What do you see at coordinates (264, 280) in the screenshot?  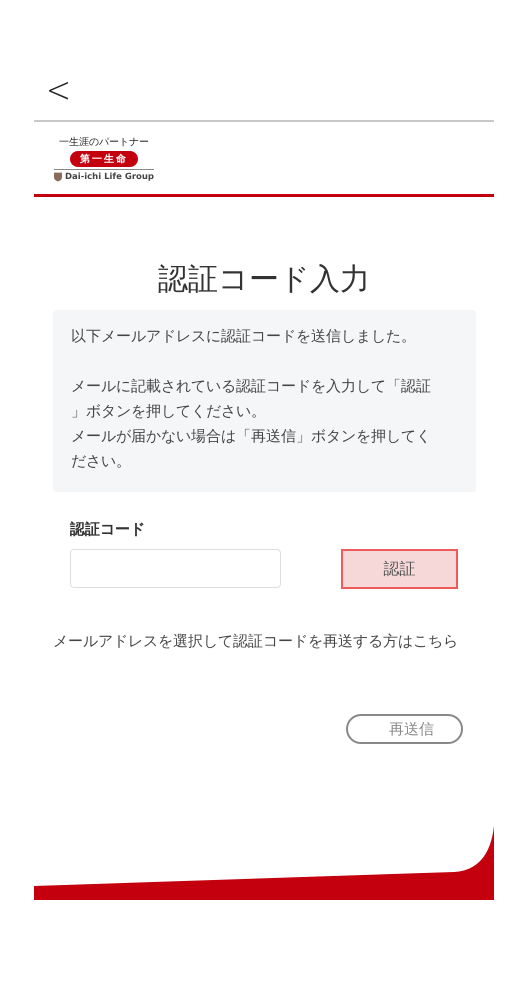 I see `page-title: 認証コード入力` at bounding box center [264, 280].